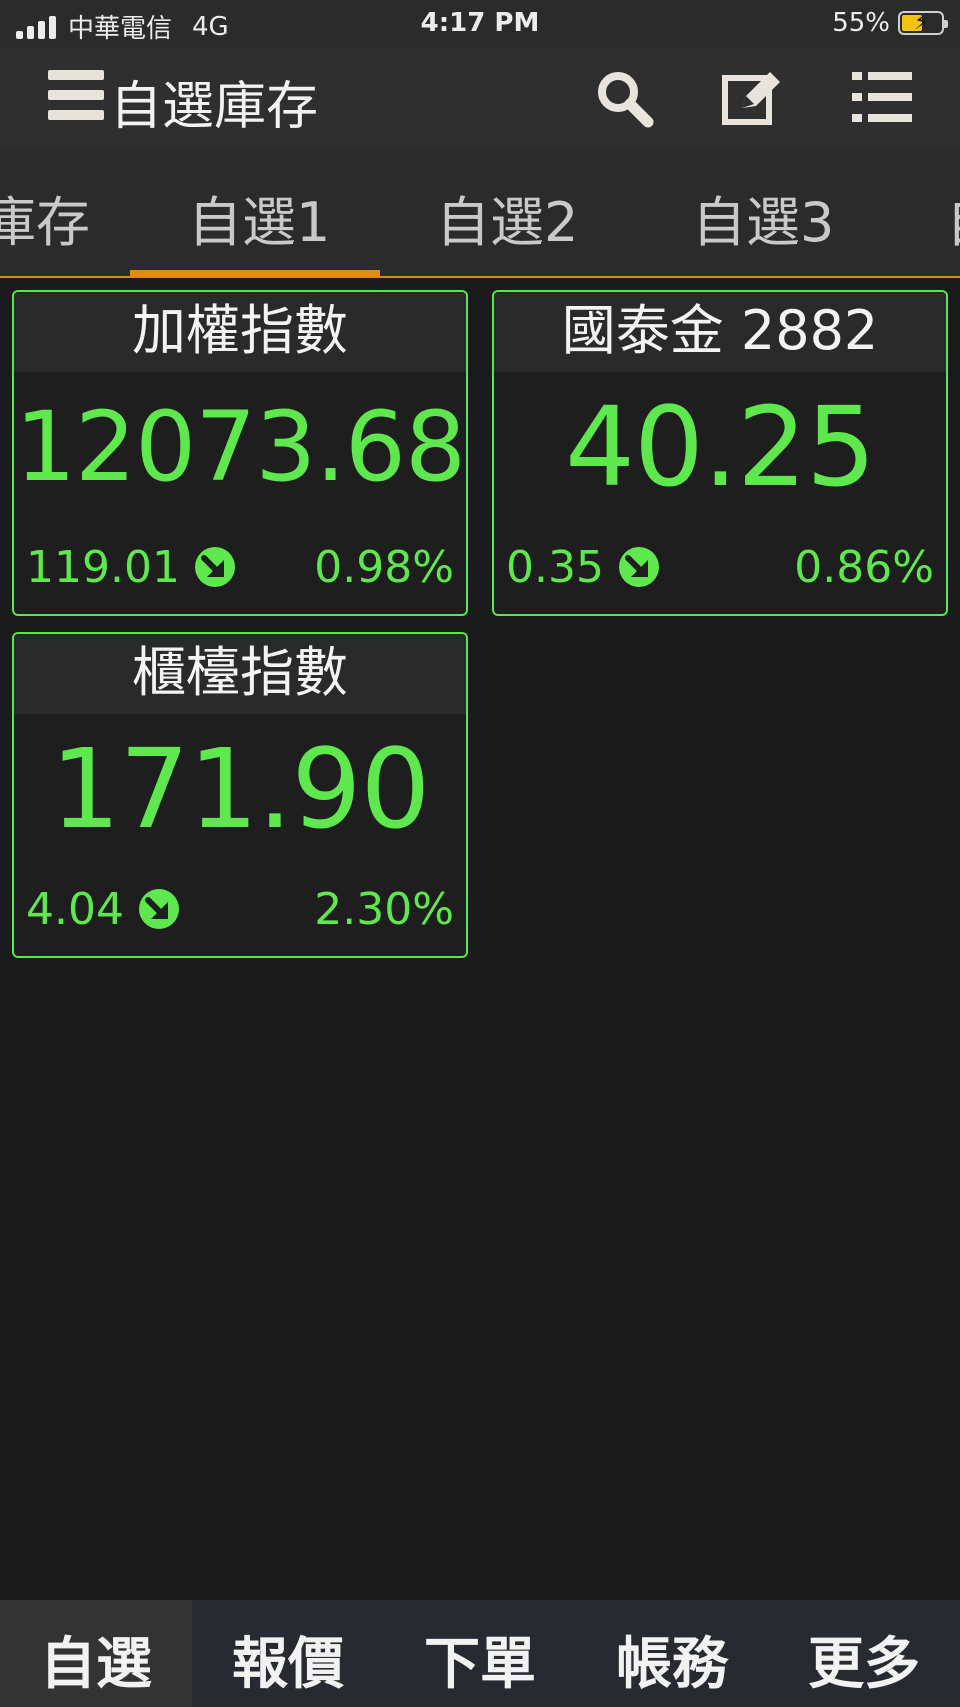 This screenshot has height=1707, width=960. Describe the element at coordinates (75, 909) in the screenshot. I see `quote-change: 4.04` at that location.